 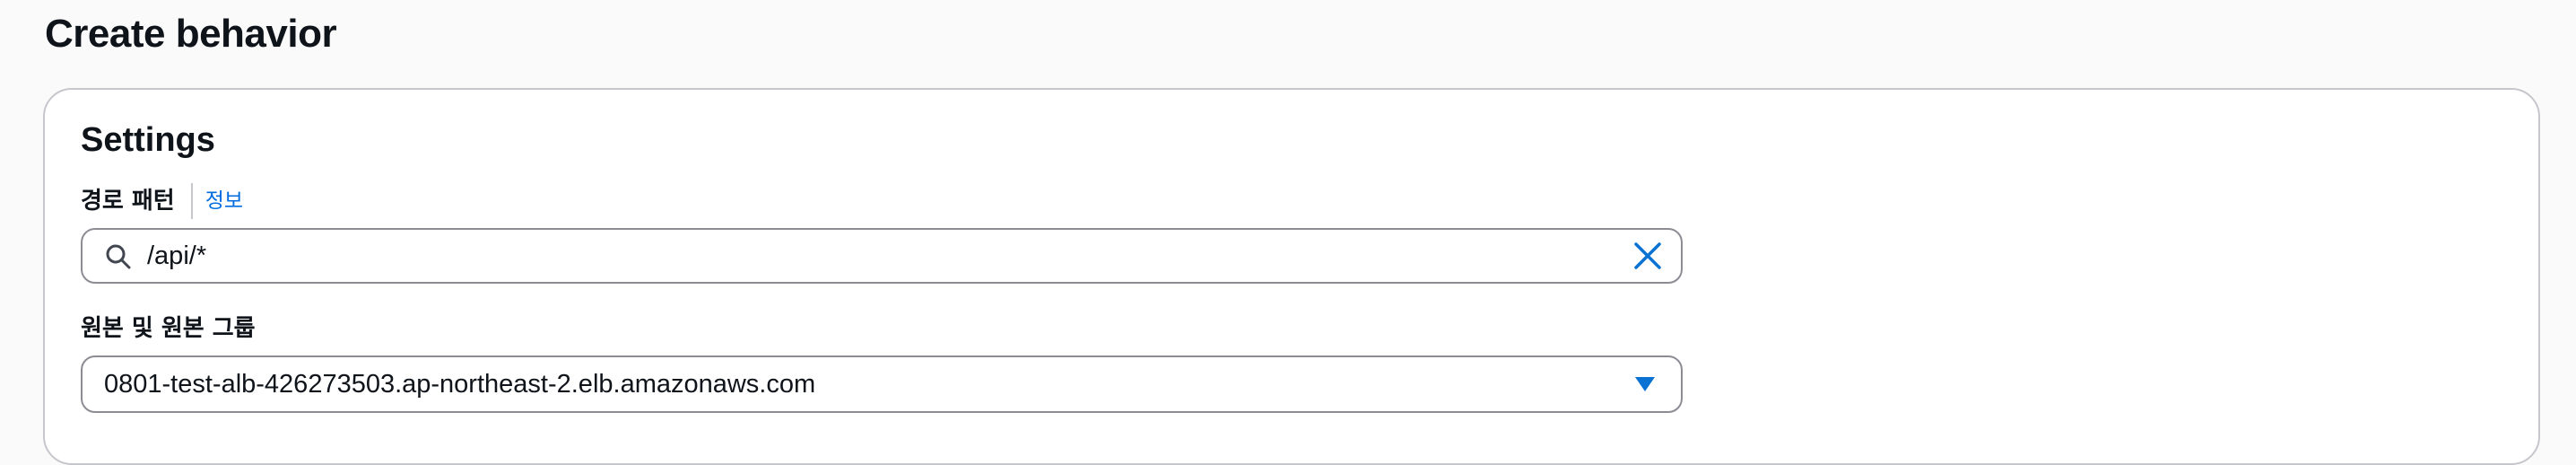 What do you see at coordinates (128, 201) in the screenshot?
I see `path-pattern-label: 경로 패턴` at bounding box center [128, 201].